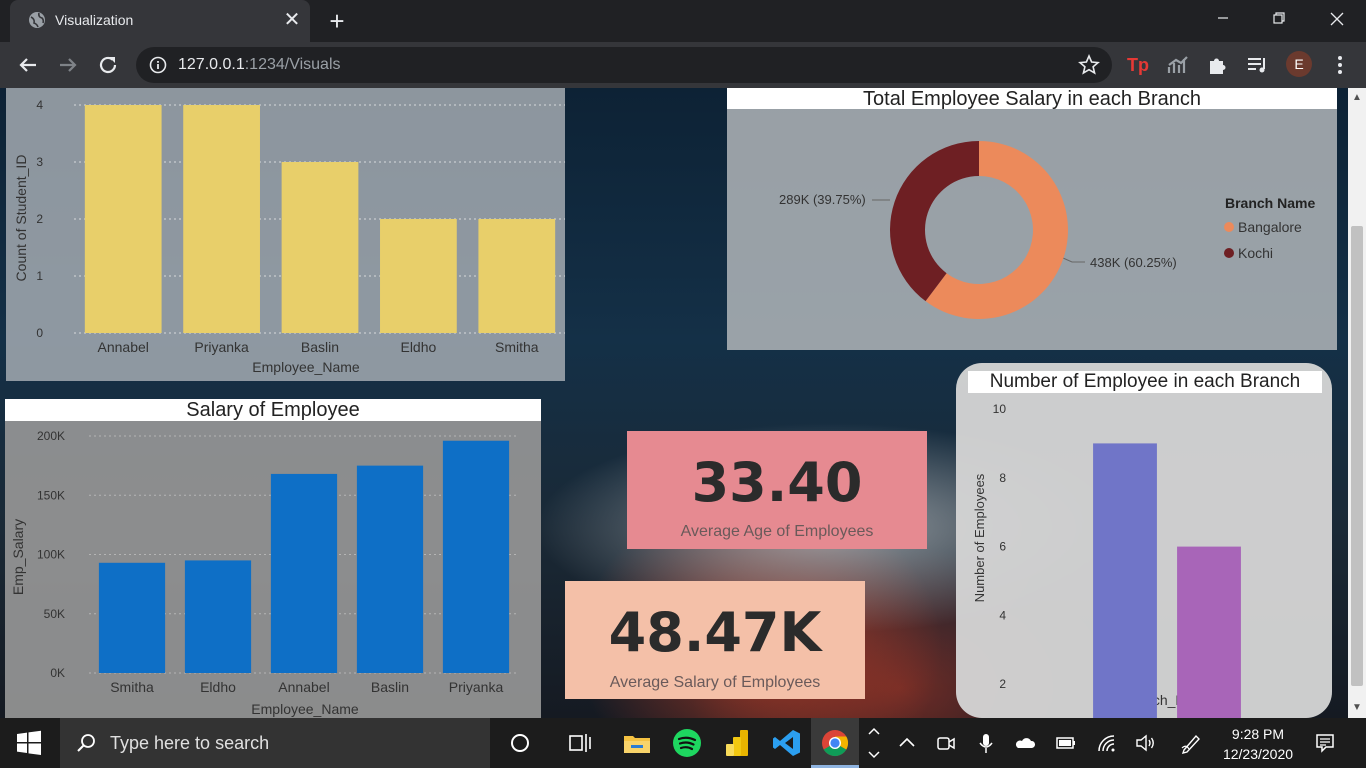 This screenshot has height=768, width=1366. Describe the element at coordinates (1258, 754) in the screenshot. I see `clock-date: 12/23/2020` at that location.